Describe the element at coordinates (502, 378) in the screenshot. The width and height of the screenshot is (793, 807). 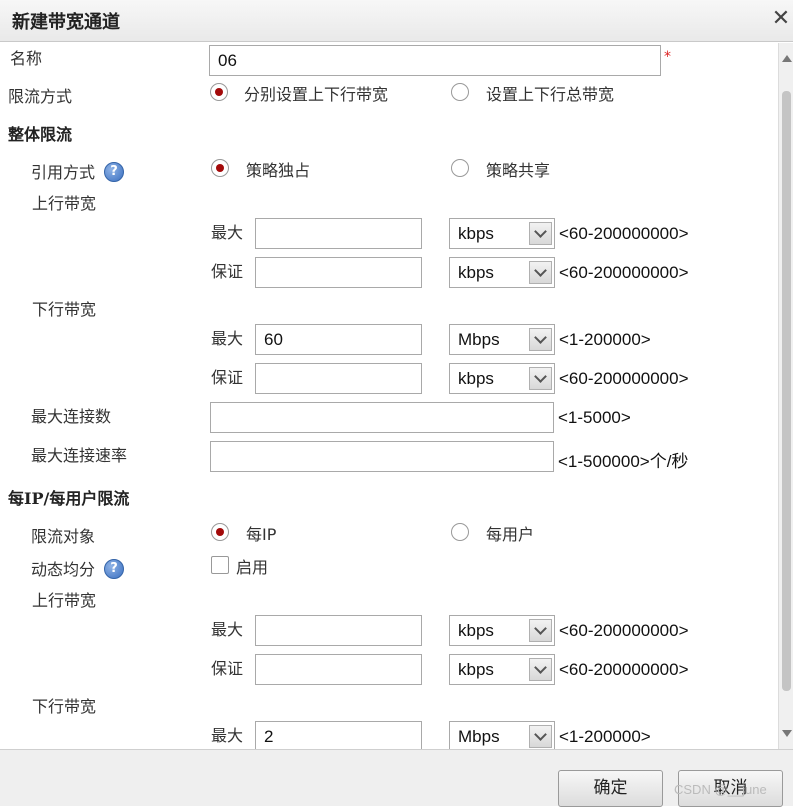
I see `overall-down-guarantee-unit-select: kbps` at that location.